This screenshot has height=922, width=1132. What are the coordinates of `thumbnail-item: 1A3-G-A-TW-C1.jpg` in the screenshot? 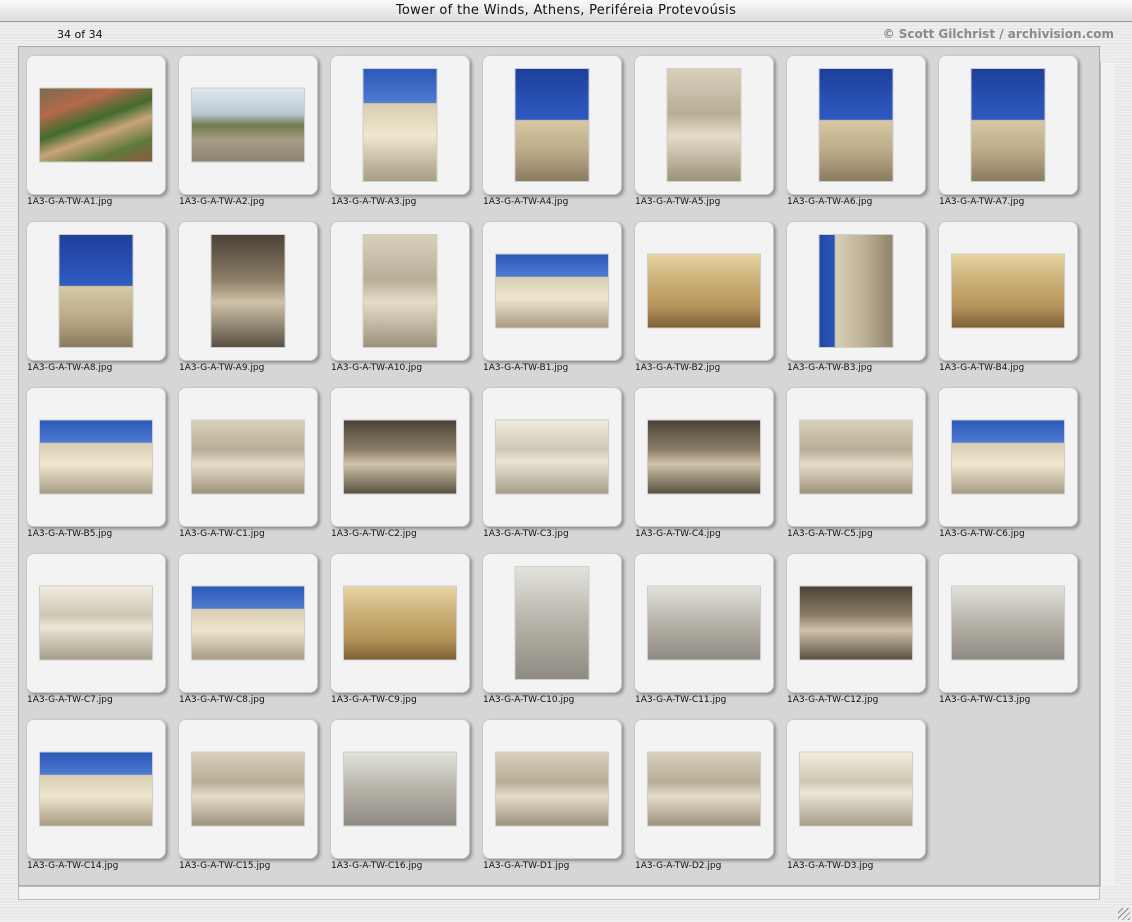 It's located at (245, 462).